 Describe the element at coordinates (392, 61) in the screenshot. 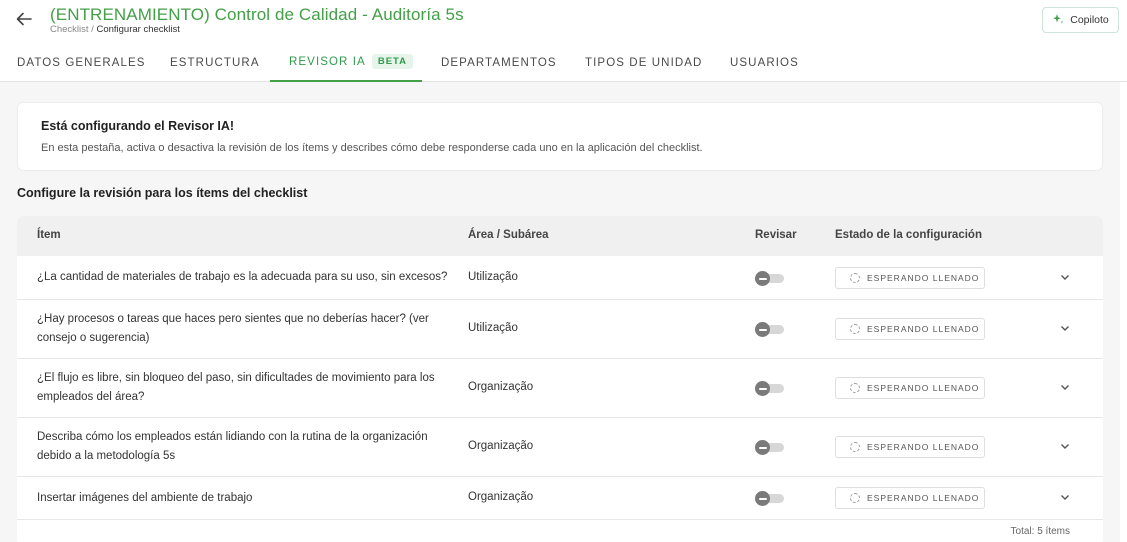

I see `beta-badge: BETA` at that location.